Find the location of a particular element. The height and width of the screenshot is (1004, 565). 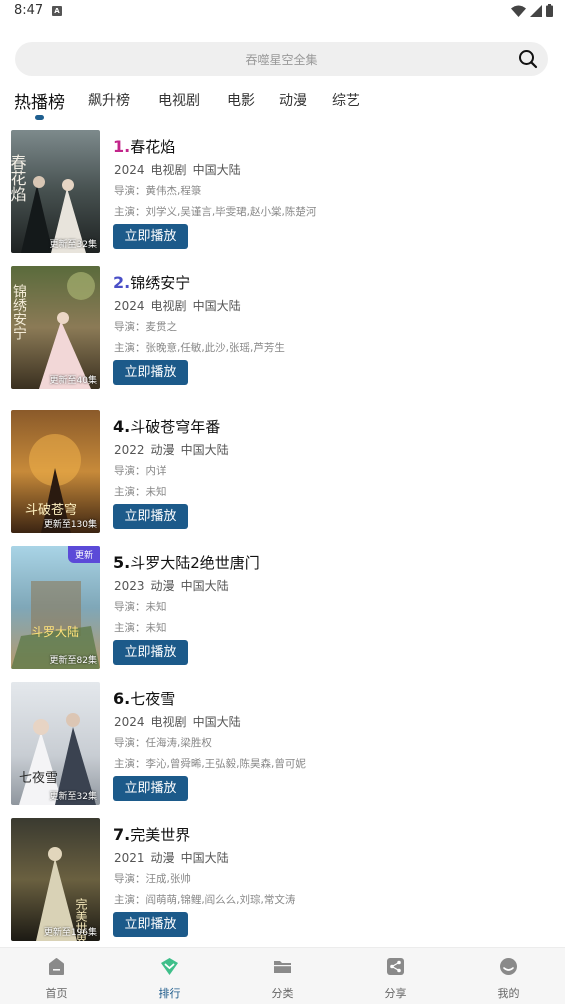

item-title: 4.斗破苍穹年番 is located at coordinates (166, 426).